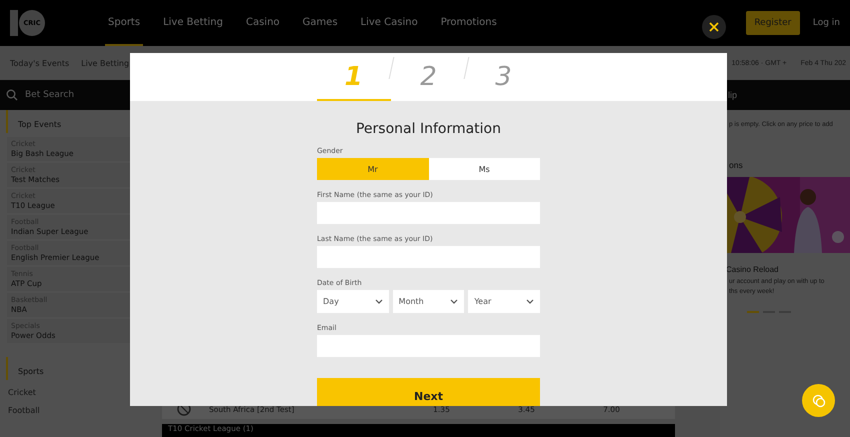  I want to click on dropdown: Year, so click(504, 301).